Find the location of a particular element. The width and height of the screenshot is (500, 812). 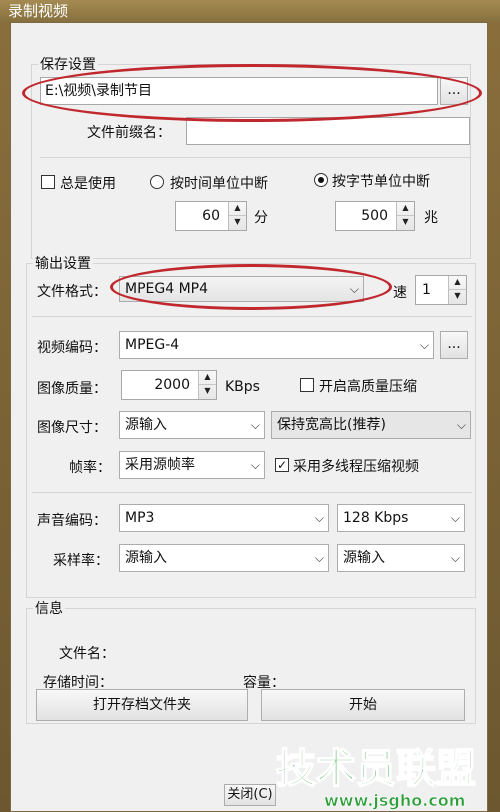

quality-stepper: 2000 ▲ ▼ is located at coordinates (169, 385).